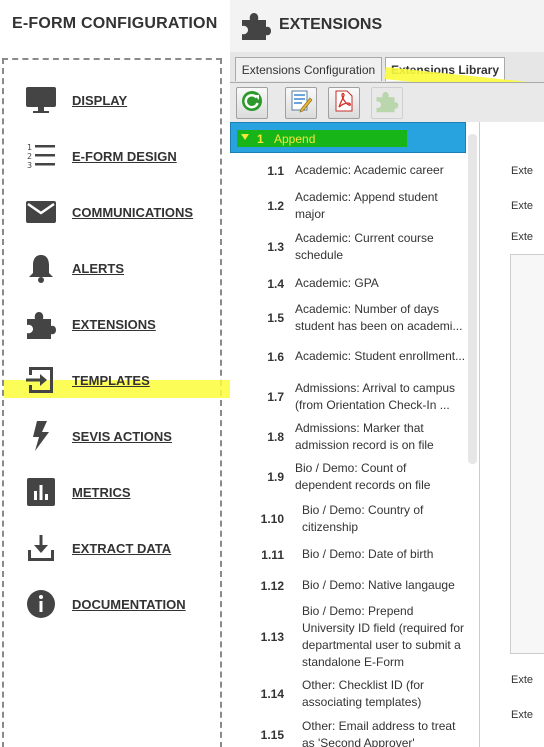 This screenshot has height=747, width=544. What do you see at coordinates (369, 170) in the screenshot?
I see `tree-item-label: Academic: Academic career` at bounding box center [369, 170].